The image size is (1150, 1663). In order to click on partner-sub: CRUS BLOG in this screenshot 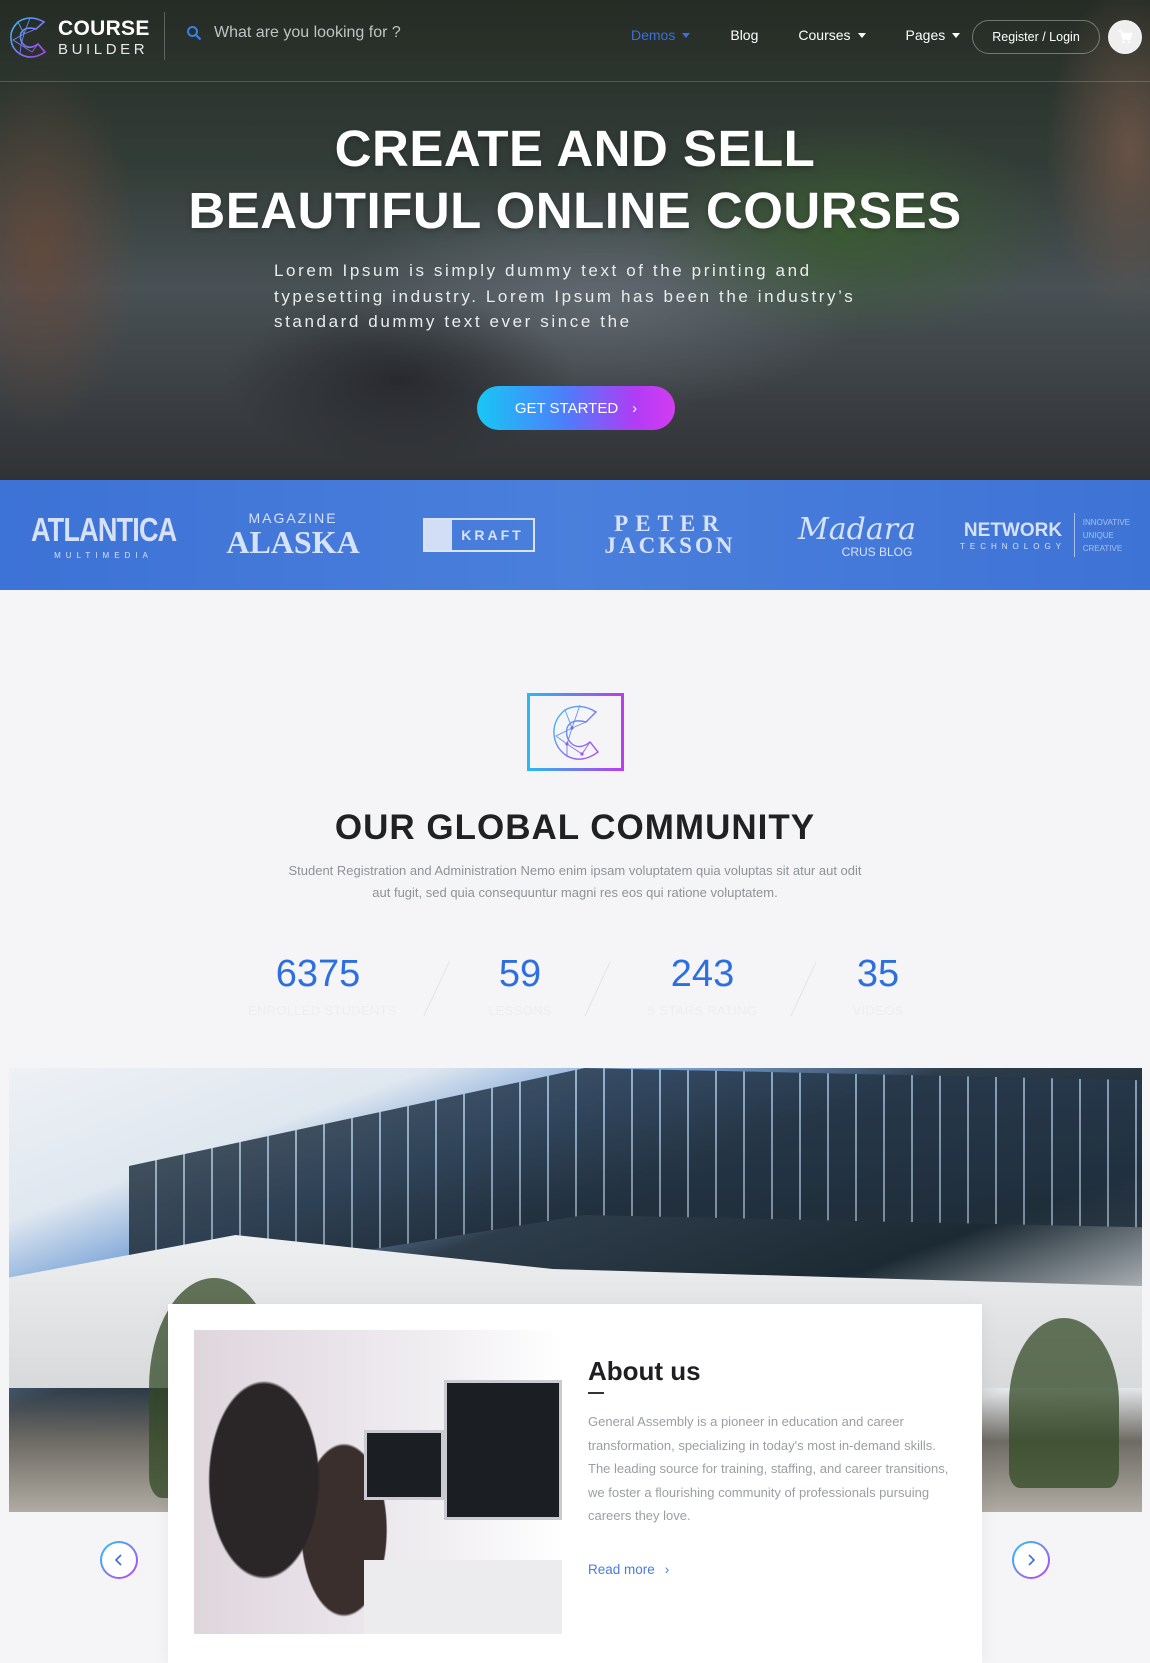, I will do `click(877, 551)`.